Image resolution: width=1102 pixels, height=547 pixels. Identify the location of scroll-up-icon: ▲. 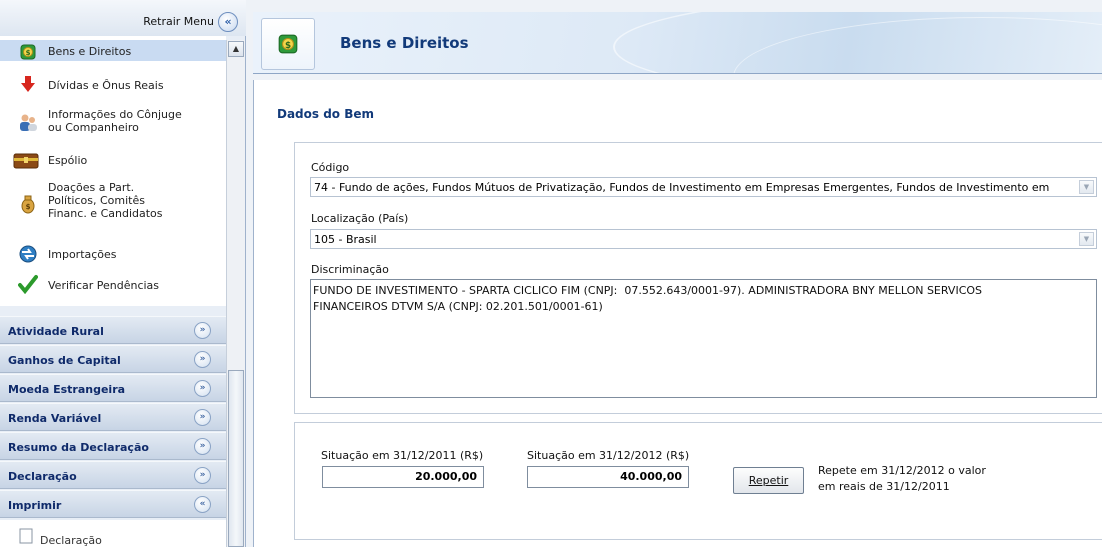
(236, 49).